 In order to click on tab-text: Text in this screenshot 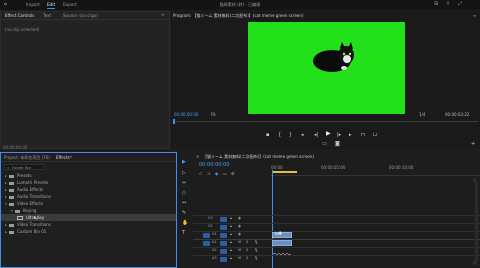, I will do `click(47, 15)`.